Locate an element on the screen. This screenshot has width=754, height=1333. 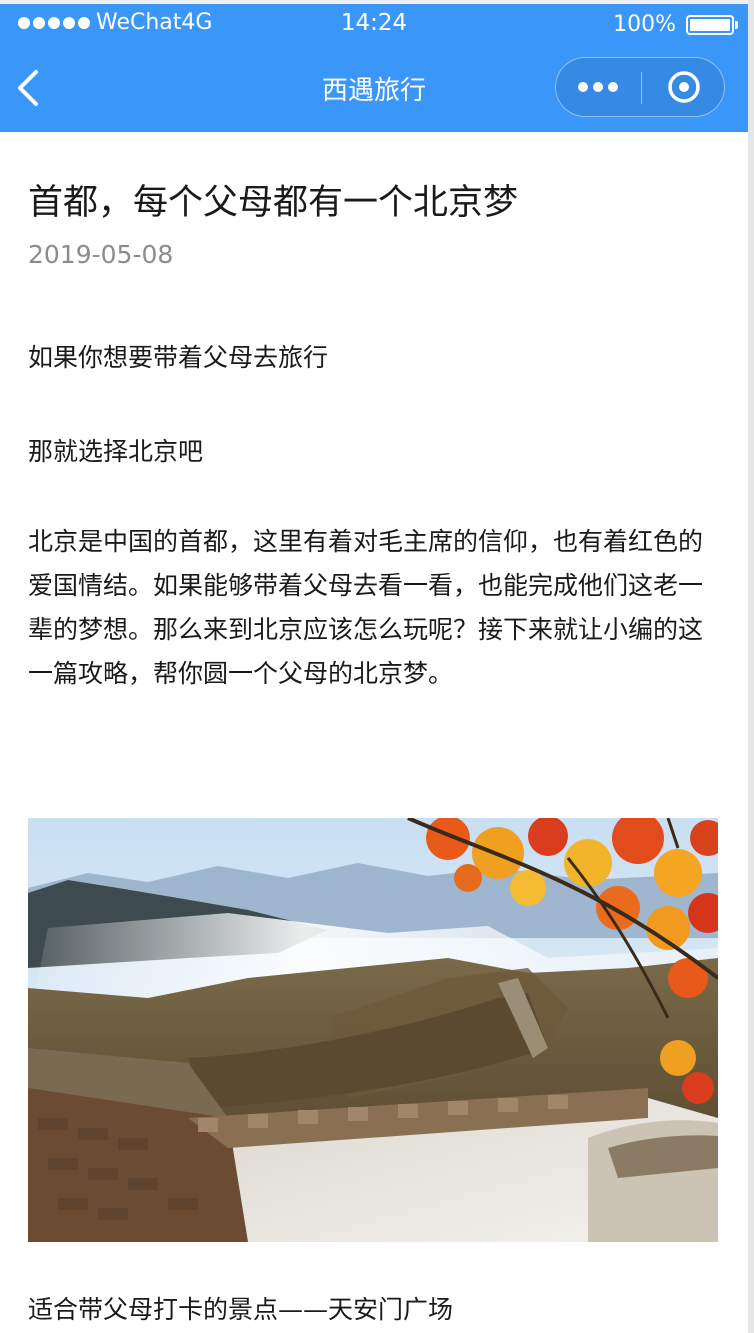
app-header: WeChat4G 14:24 100% 西遇旅行 is located at coordinates (374, 68).